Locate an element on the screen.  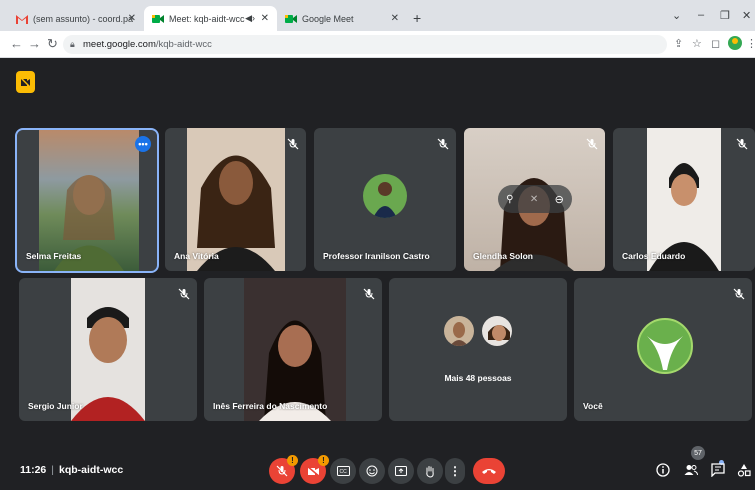
raise-hand-button is located at coordinates (430, 471).